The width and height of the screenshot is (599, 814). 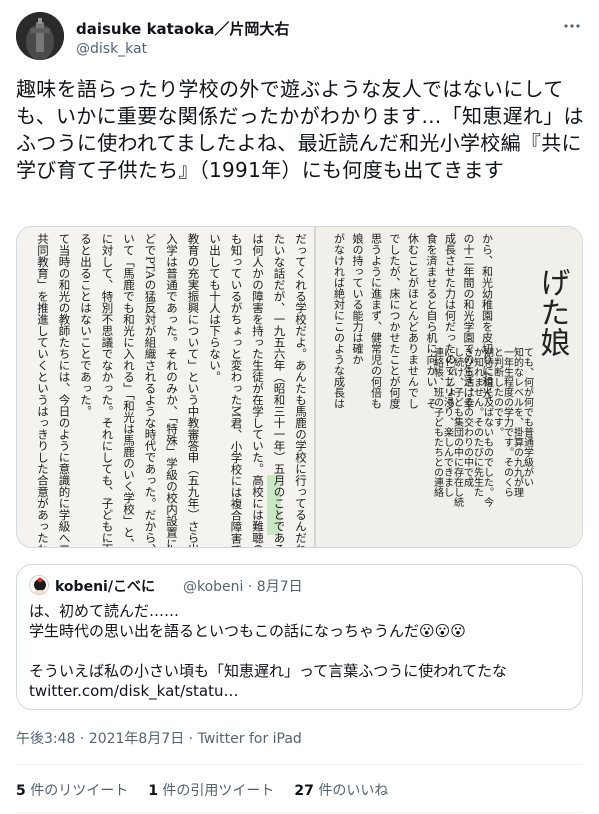 I want to click on retweets-stat: 5 件のリツイート, so click(x=72, y=790).